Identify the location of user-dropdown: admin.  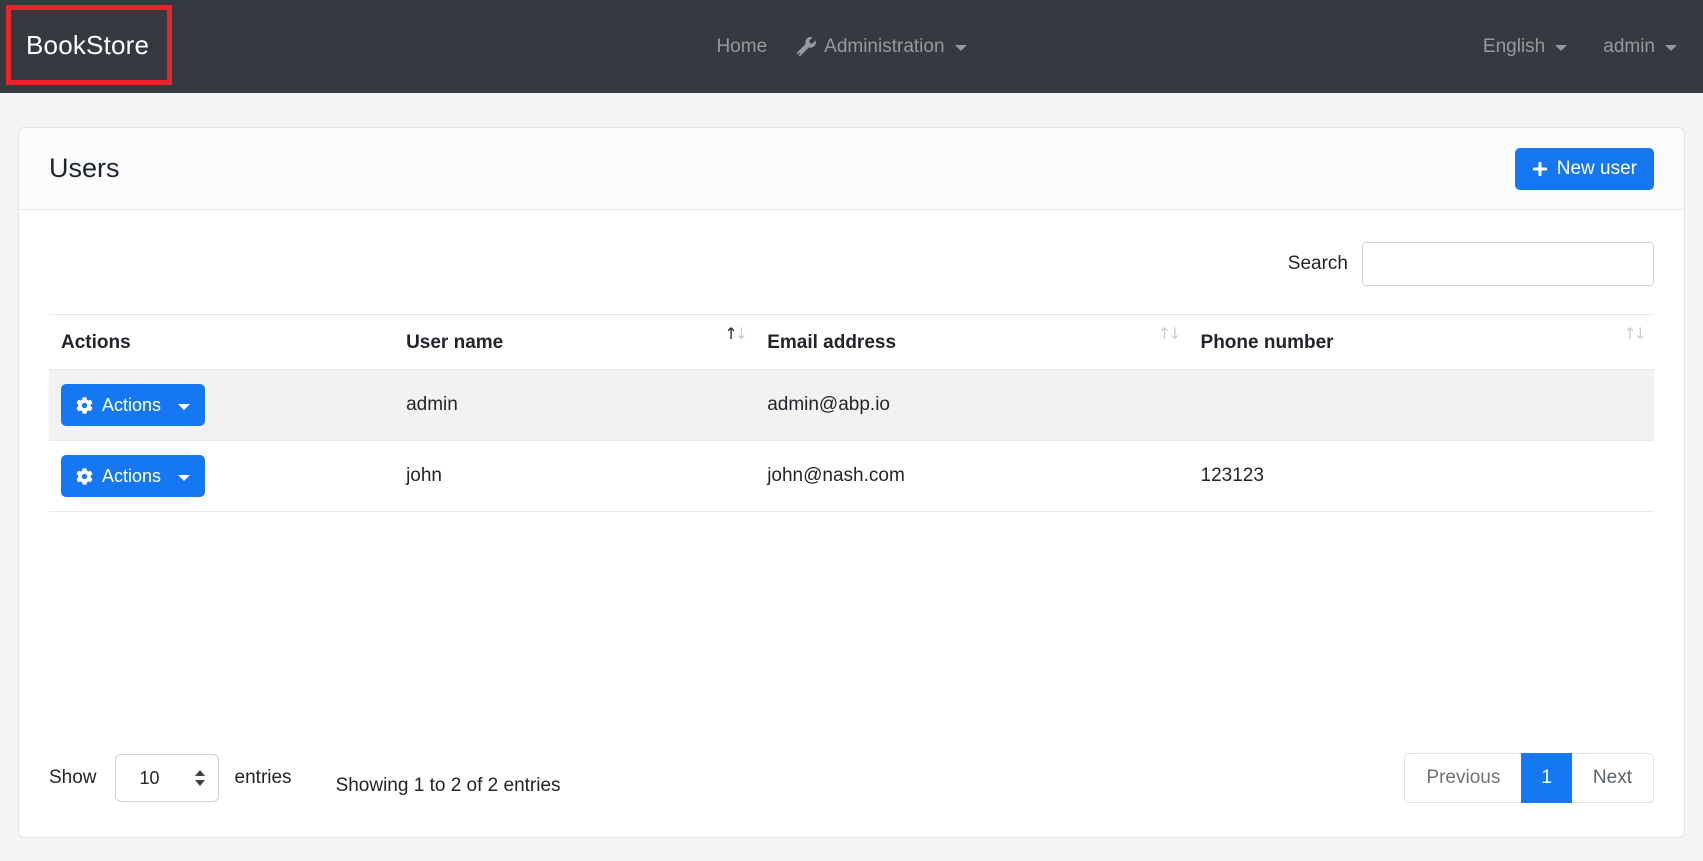
(1640, 47).